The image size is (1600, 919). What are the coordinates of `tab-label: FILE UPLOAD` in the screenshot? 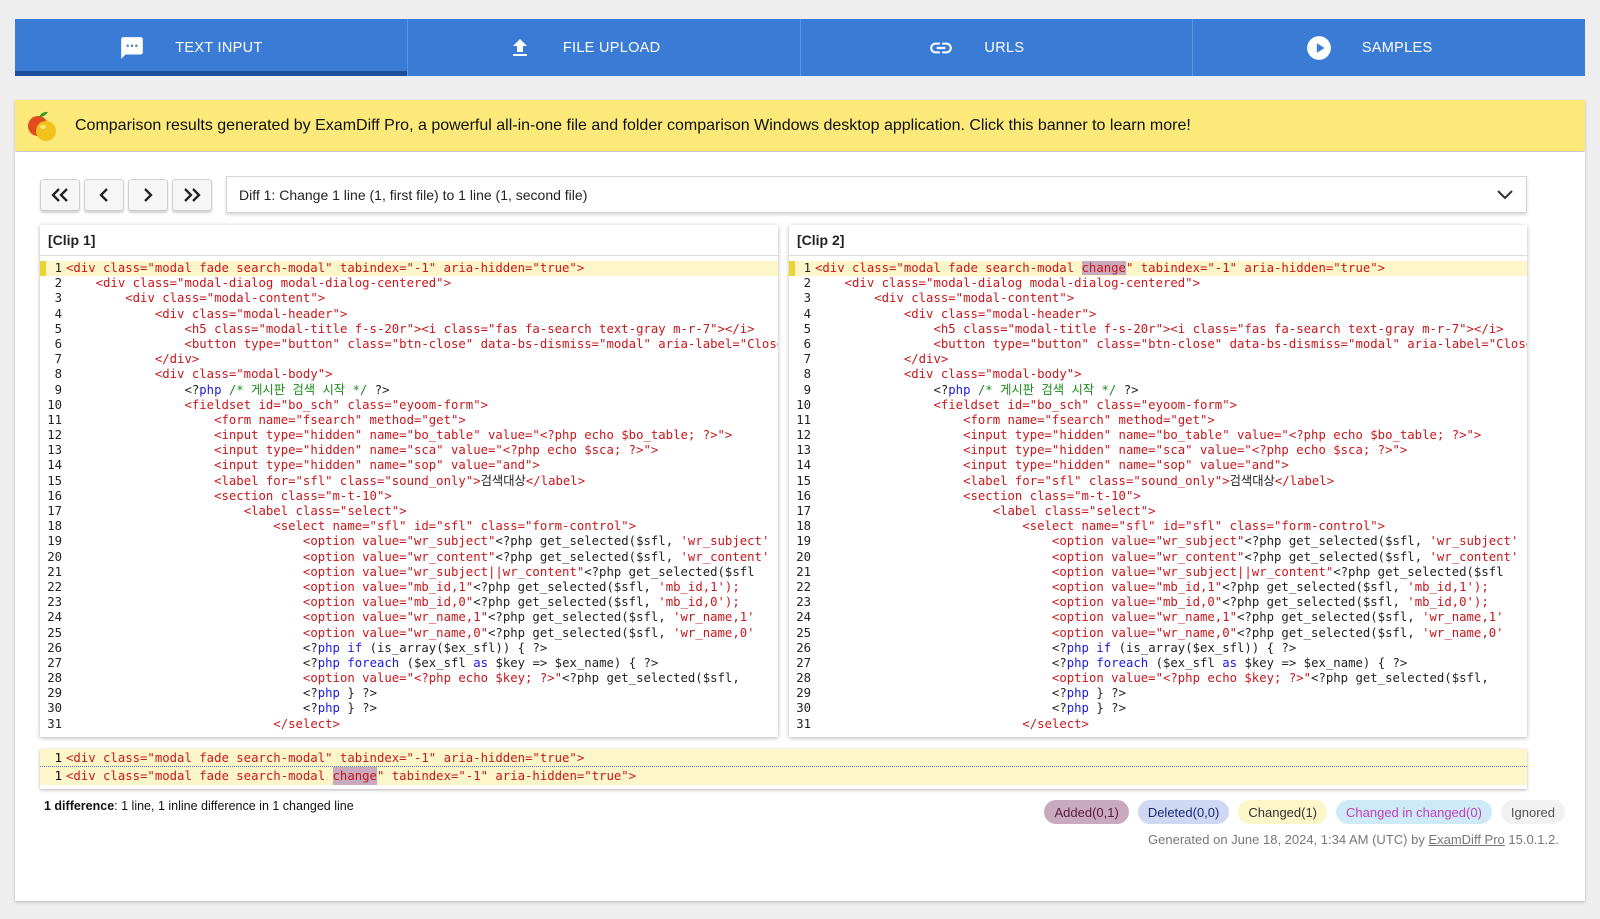 It's located at (611, 47).